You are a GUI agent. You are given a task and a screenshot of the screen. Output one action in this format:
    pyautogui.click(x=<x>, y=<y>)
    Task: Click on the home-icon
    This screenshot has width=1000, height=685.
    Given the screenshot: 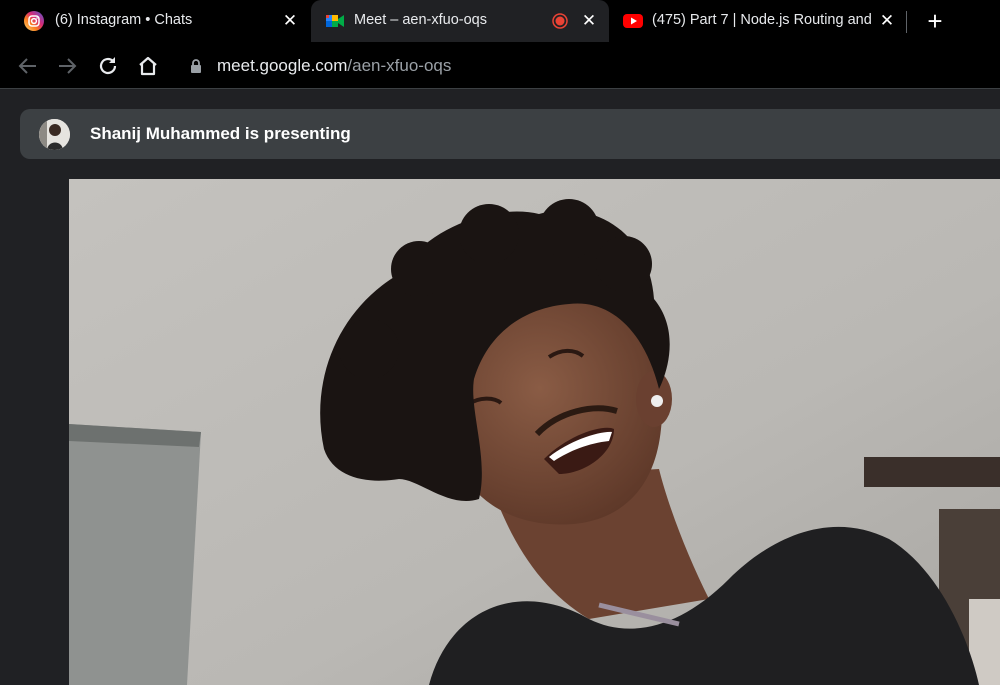 What is the action you would take?
    pyautogui.click(x=148, y=66)
    